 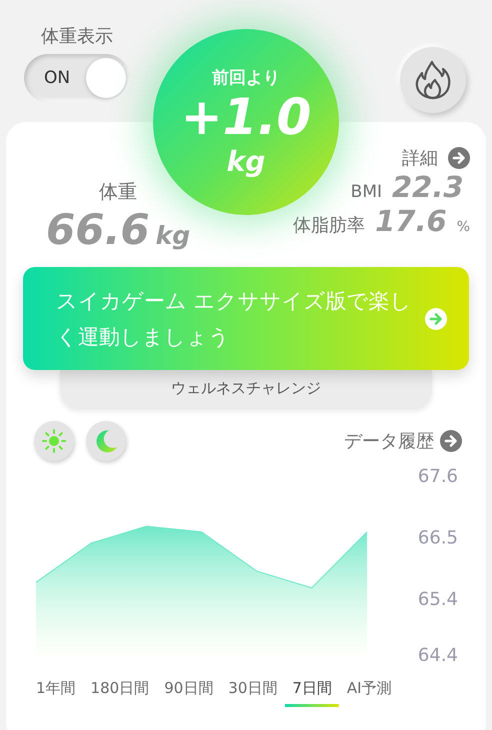 What do you see at coordinates (433, 80) in the screenshot?
I see `flame-icon` at bounding box center [433, 80].